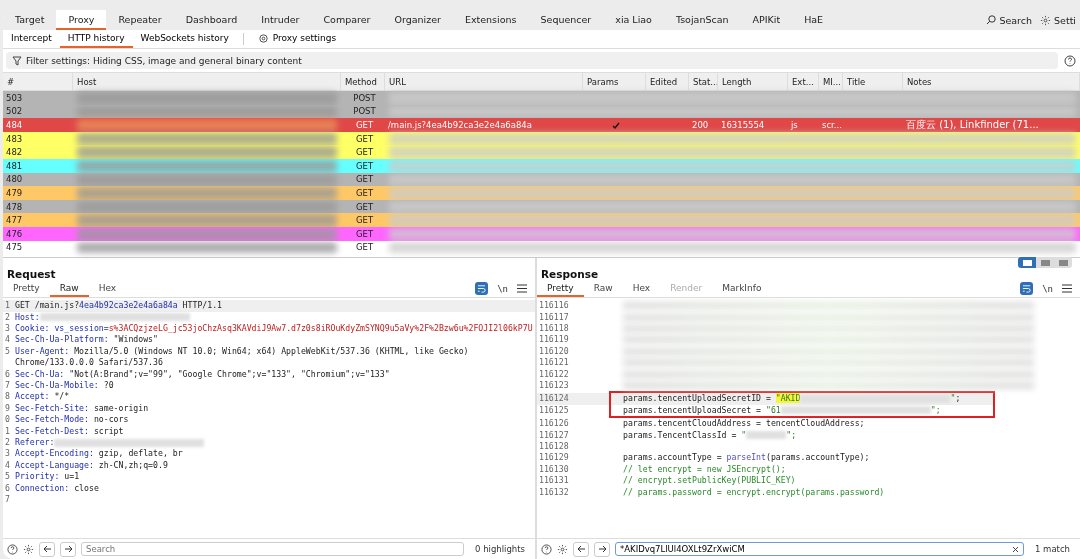  What do you see at coordinates (82, 408) in the screenshot?
I see `code-line: Sec-Fetch-Site: same-origin` at bounding box center [82, 408].